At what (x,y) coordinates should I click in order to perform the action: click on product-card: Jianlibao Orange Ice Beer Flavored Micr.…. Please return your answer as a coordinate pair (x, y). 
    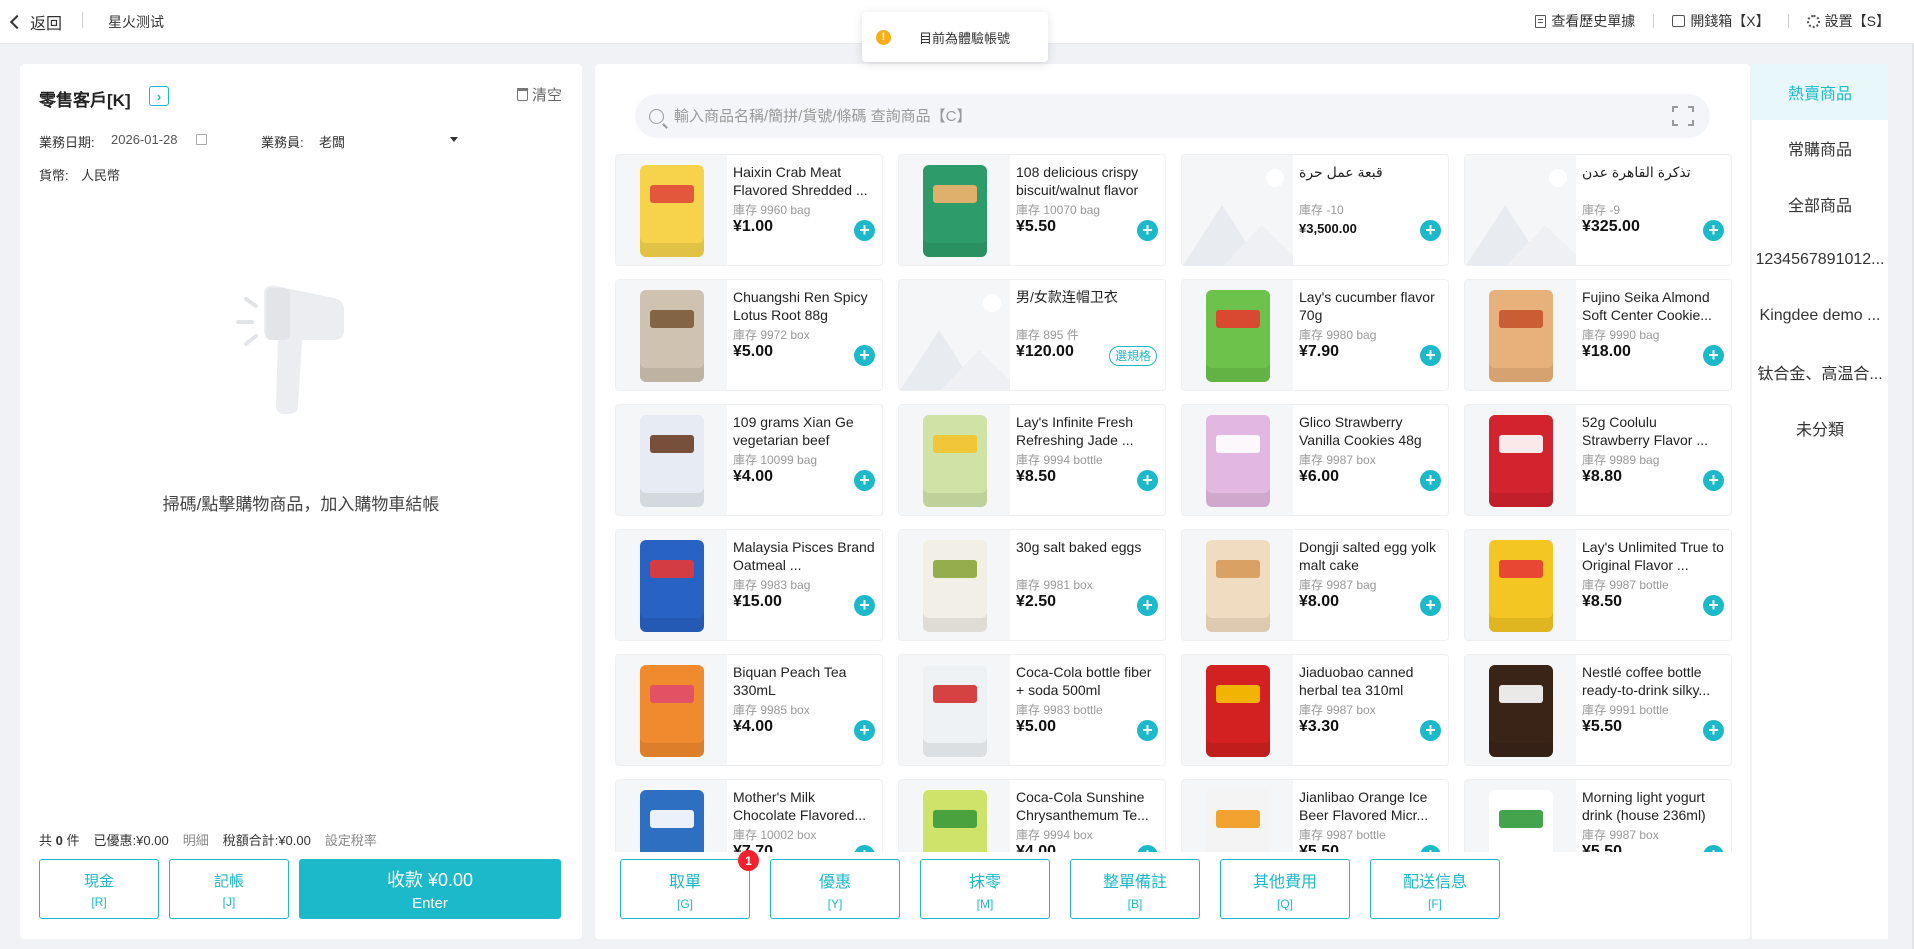
    Looking at the image, I should click on (1315, 815).